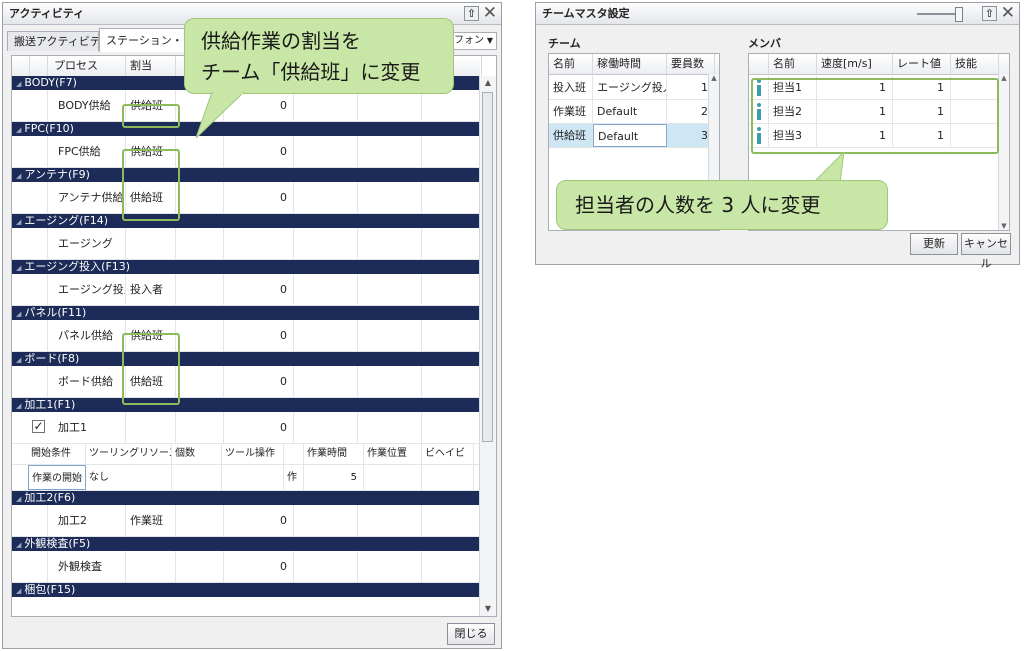  Describe the element at coordinates (855, 64) in the screenshot. I see `member-col-speed: 速度[m/s]` at that location.